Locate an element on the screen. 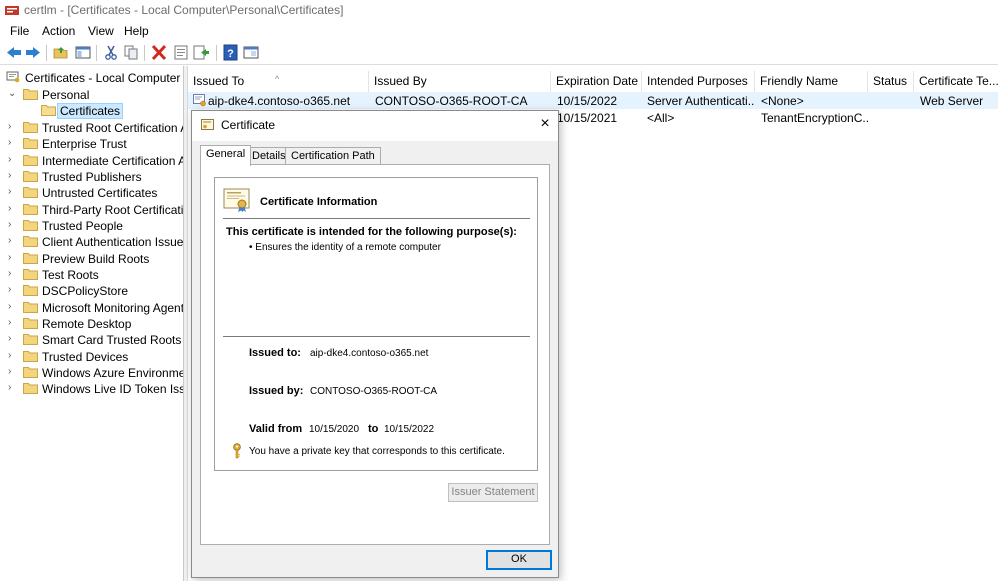  computer-cert-icon is located at coordinates (13, 77).